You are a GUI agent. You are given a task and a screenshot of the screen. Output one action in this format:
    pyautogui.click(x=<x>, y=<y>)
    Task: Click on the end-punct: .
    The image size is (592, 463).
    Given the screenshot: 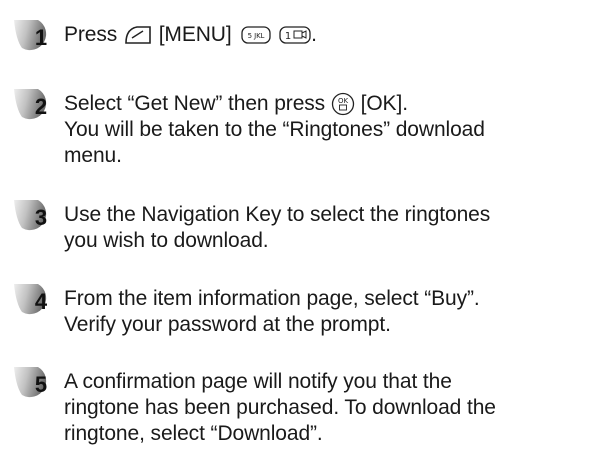 What is the action you would take?
    pyautogui.click(x=314, y=34)
    